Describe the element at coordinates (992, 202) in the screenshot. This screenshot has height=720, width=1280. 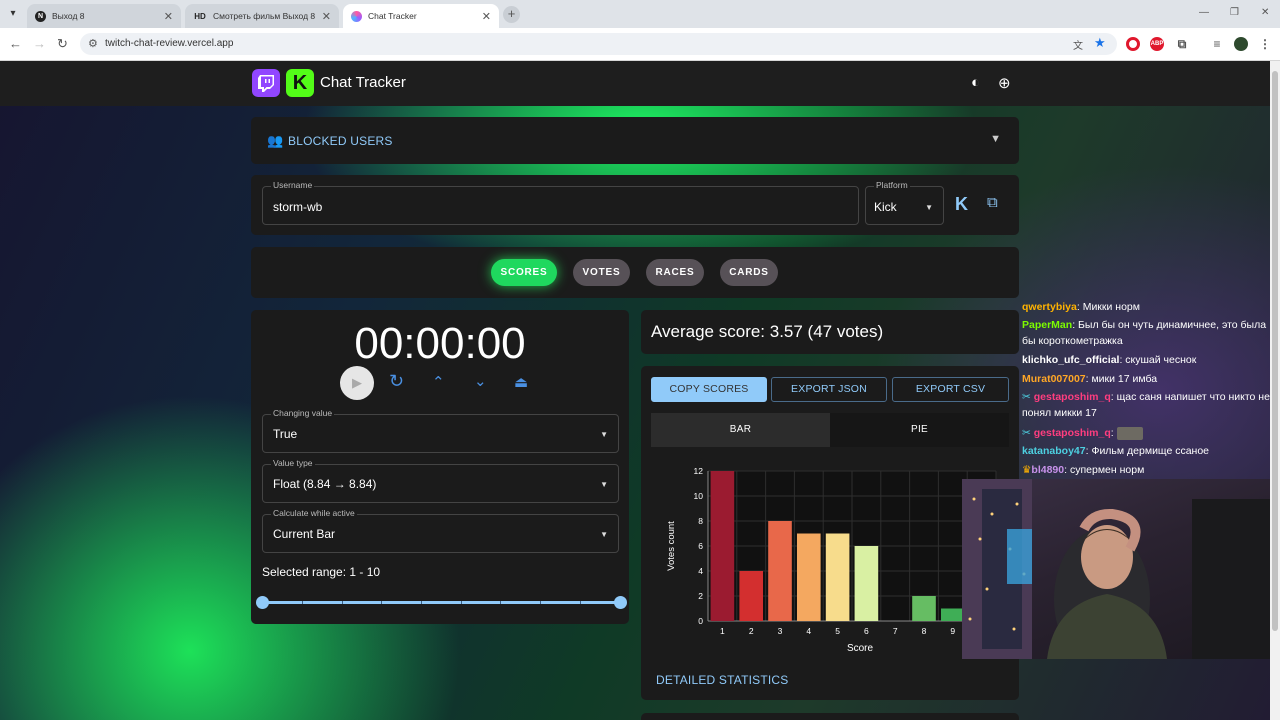
I see `copy-icon: ⧉` at that location.